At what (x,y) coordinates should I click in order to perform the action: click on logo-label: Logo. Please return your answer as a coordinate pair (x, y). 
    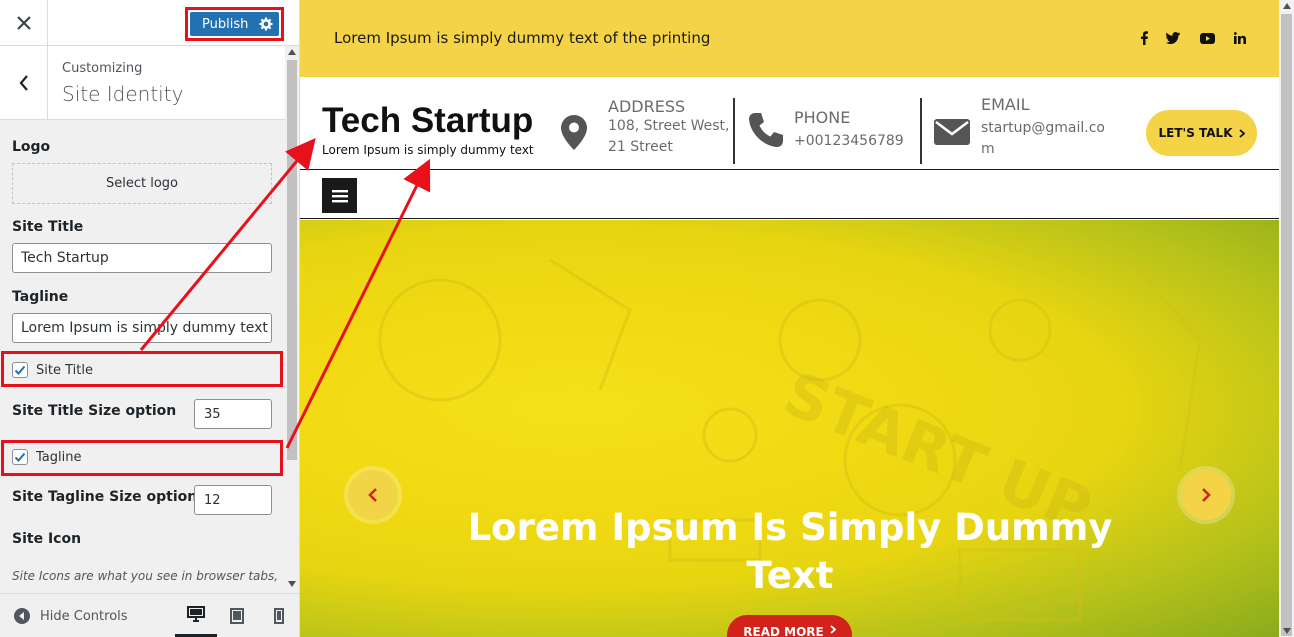
    Looking at the image, I should click on (31, 147).